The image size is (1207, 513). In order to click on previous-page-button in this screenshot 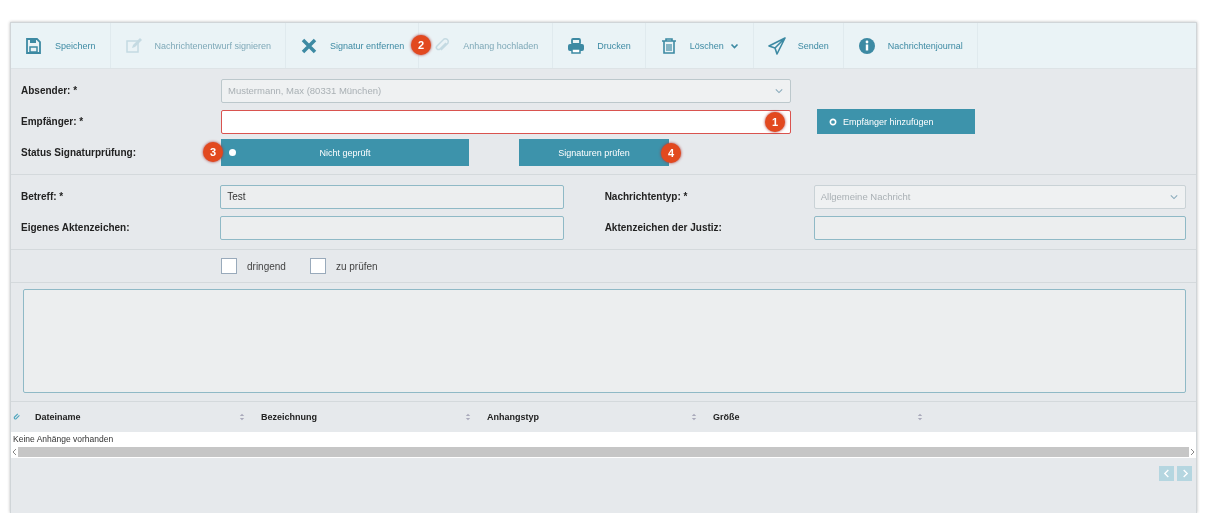, I will do `click(1166, 473)`.